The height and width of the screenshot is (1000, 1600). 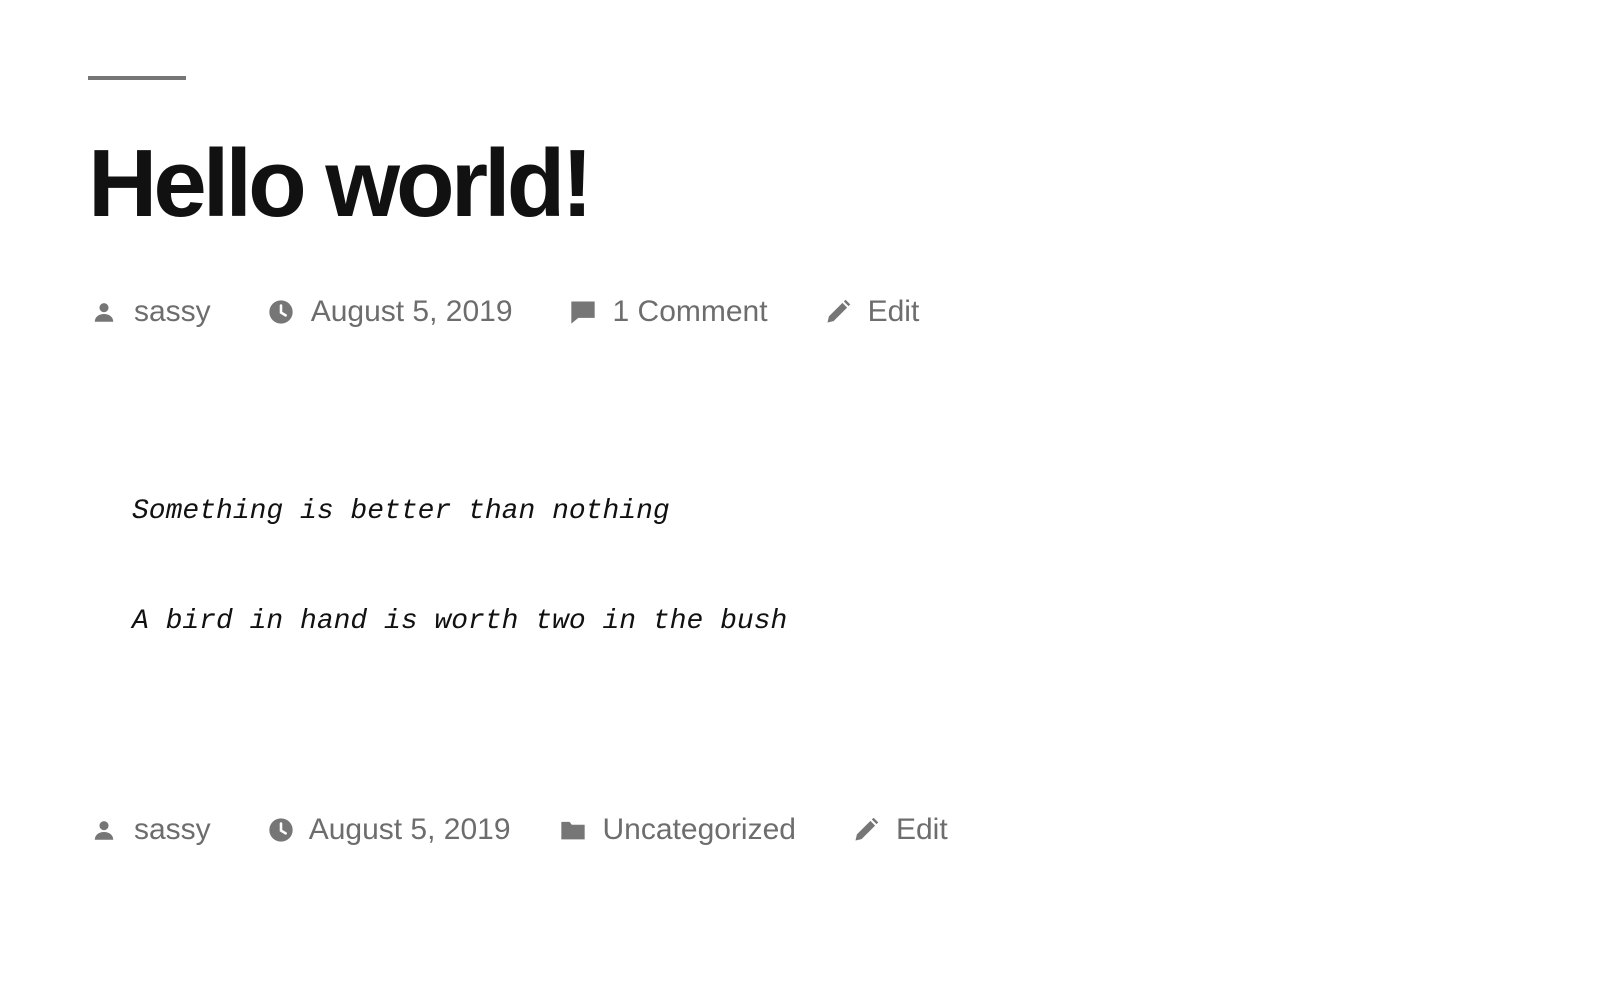 I want to click on comments-link: 1 Comment, so click(x=667, y=312).